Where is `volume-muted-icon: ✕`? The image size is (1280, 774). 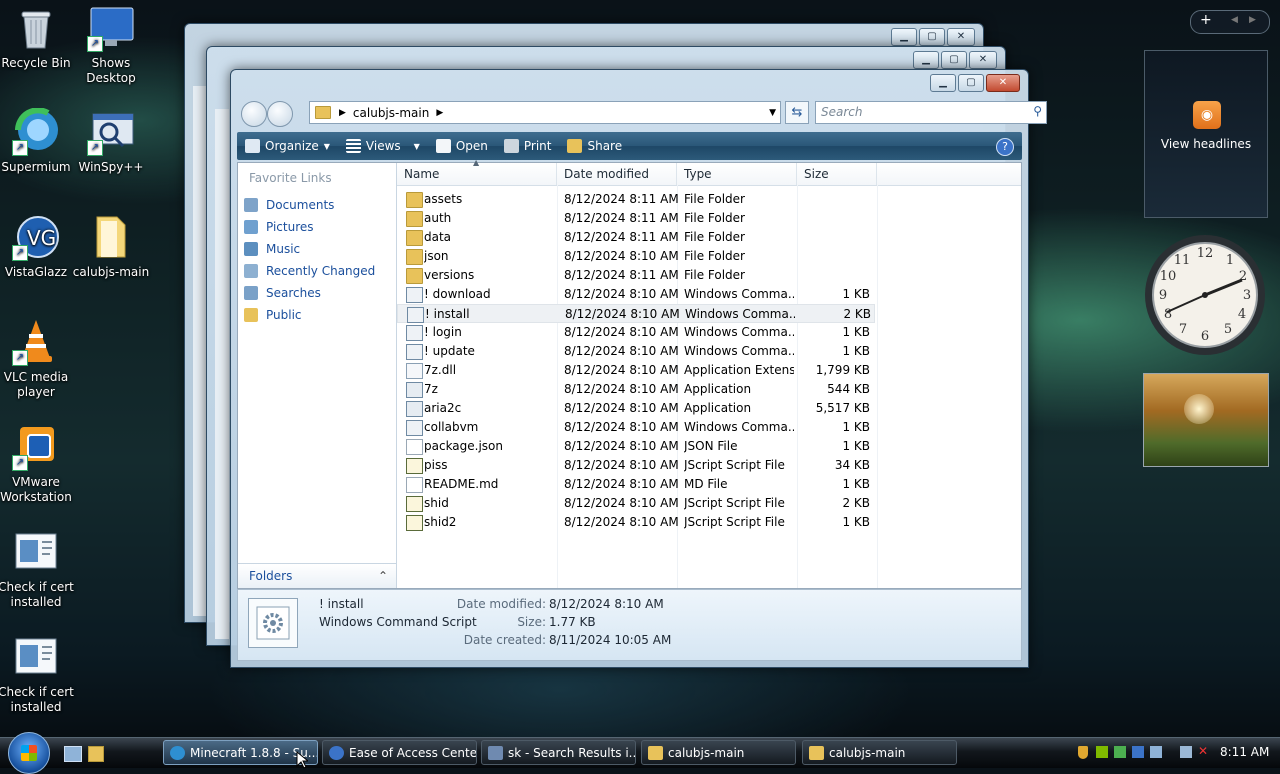
volume-muted-icon: ✕ is located at coordinates (1203, 751).